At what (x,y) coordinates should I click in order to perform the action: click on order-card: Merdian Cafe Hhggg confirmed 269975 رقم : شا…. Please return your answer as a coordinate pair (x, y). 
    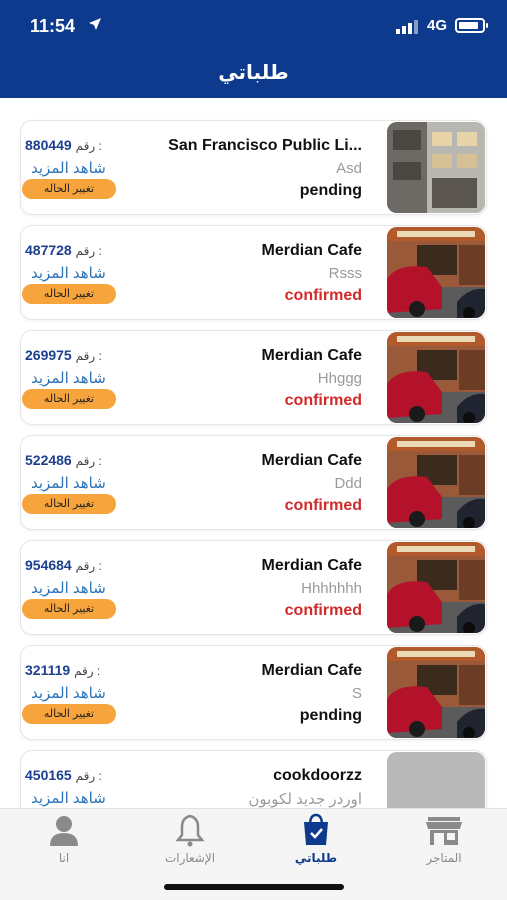
    Looking at the image, I should click on (253, 377).